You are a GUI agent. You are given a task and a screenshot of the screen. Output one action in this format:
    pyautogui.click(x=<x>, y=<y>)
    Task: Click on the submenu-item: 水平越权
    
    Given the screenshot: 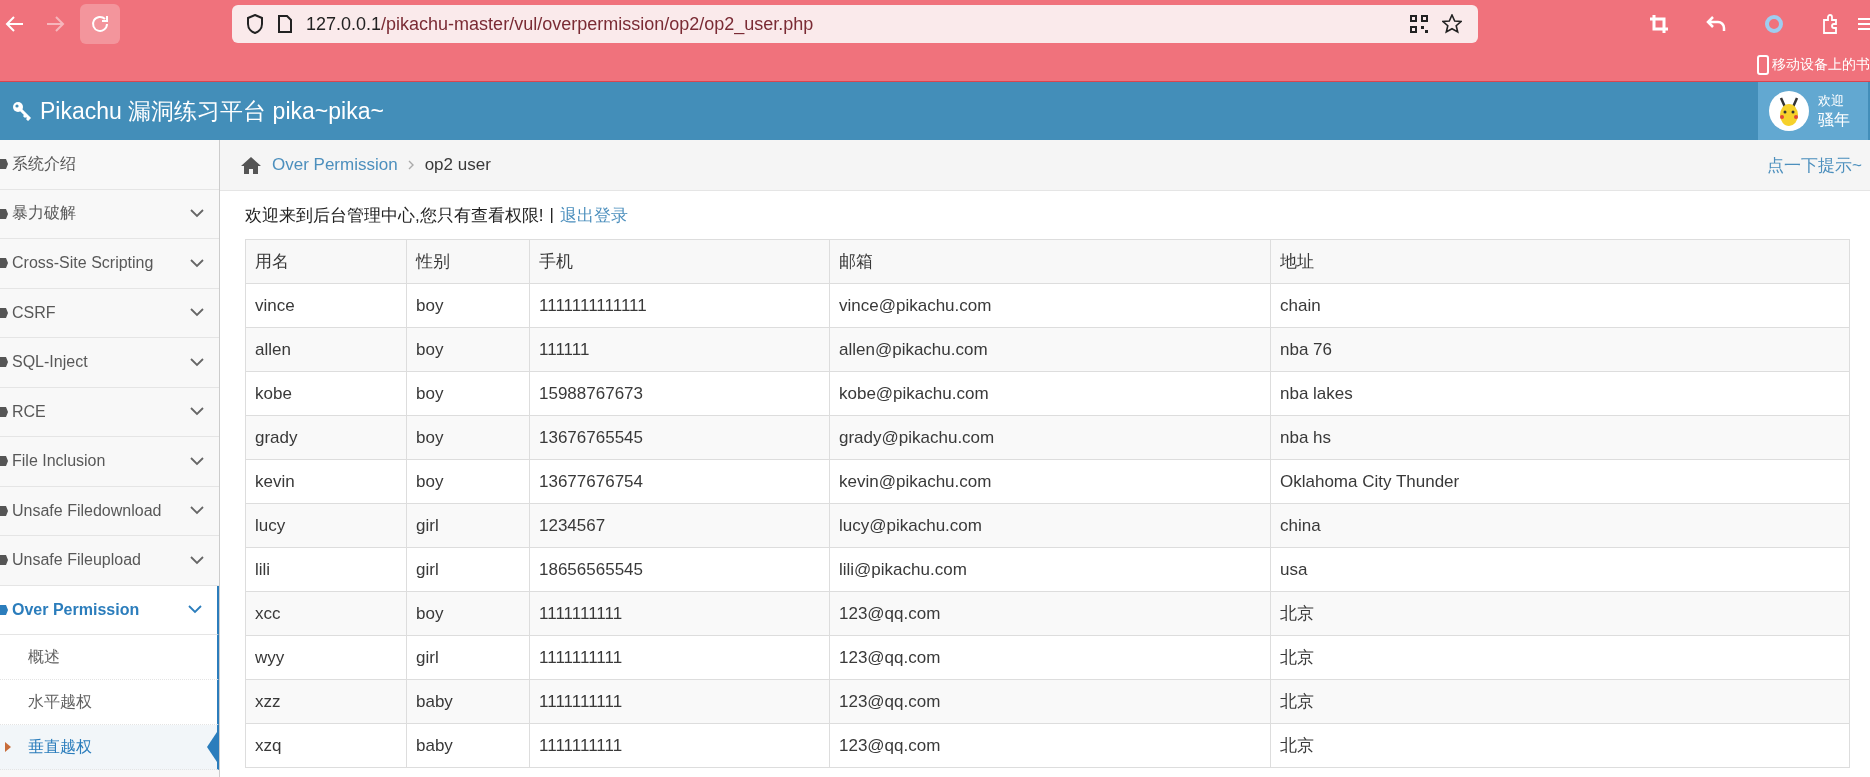 What is the action you would take?
    pyautogui.click(x=109, y=702)
    